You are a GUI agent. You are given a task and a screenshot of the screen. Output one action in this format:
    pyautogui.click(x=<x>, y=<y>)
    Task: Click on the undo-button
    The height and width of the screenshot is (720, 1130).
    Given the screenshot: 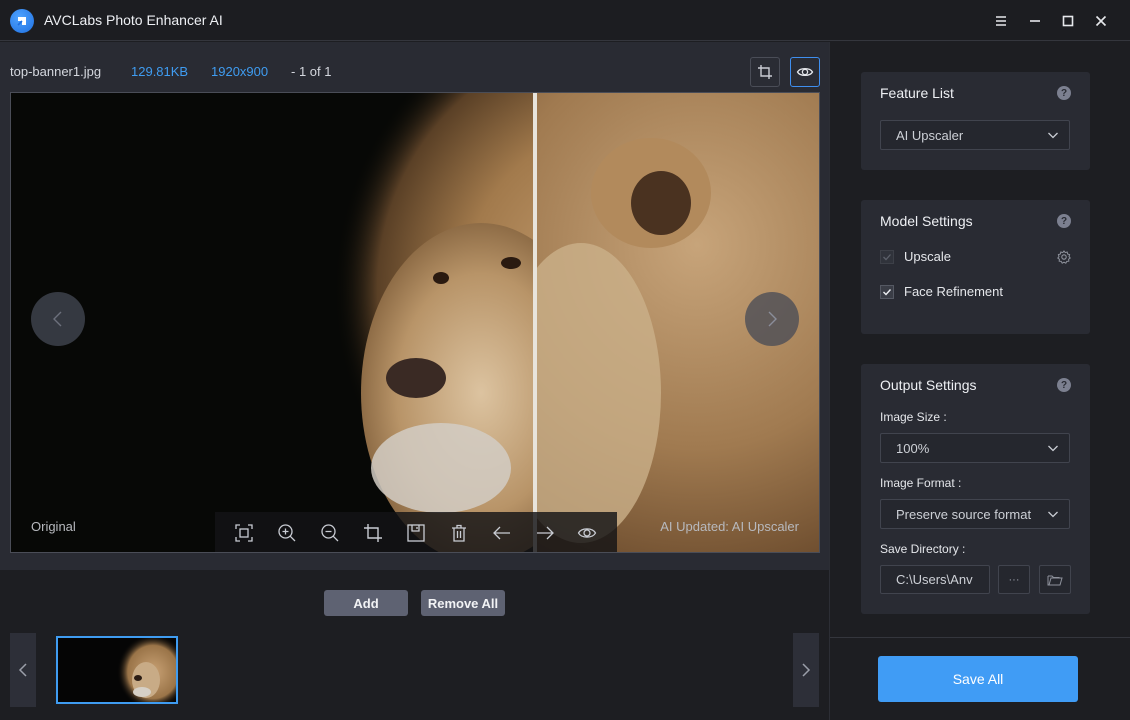 What is the action you would take?
    pyautogui.click(x=502, y=533)
    